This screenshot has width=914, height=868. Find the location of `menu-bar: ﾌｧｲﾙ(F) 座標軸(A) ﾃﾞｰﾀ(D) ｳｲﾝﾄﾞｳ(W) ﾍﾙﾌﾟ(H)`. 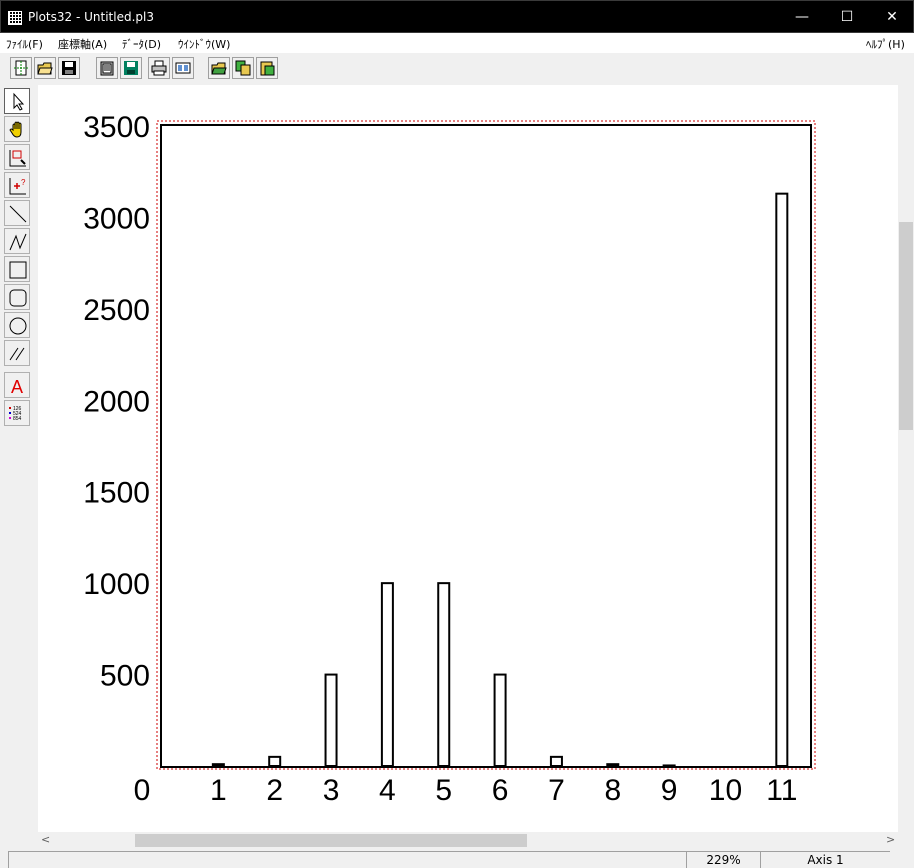

menu-bar: ﾌｧｲﾙ(F) 座標軸(A) ﾃﾞｰﾀ(D) ｳｲﾝﾄﾞｳ(W) ﾍﾙﾌﾟ(H) is located at coordinates (457, 43).